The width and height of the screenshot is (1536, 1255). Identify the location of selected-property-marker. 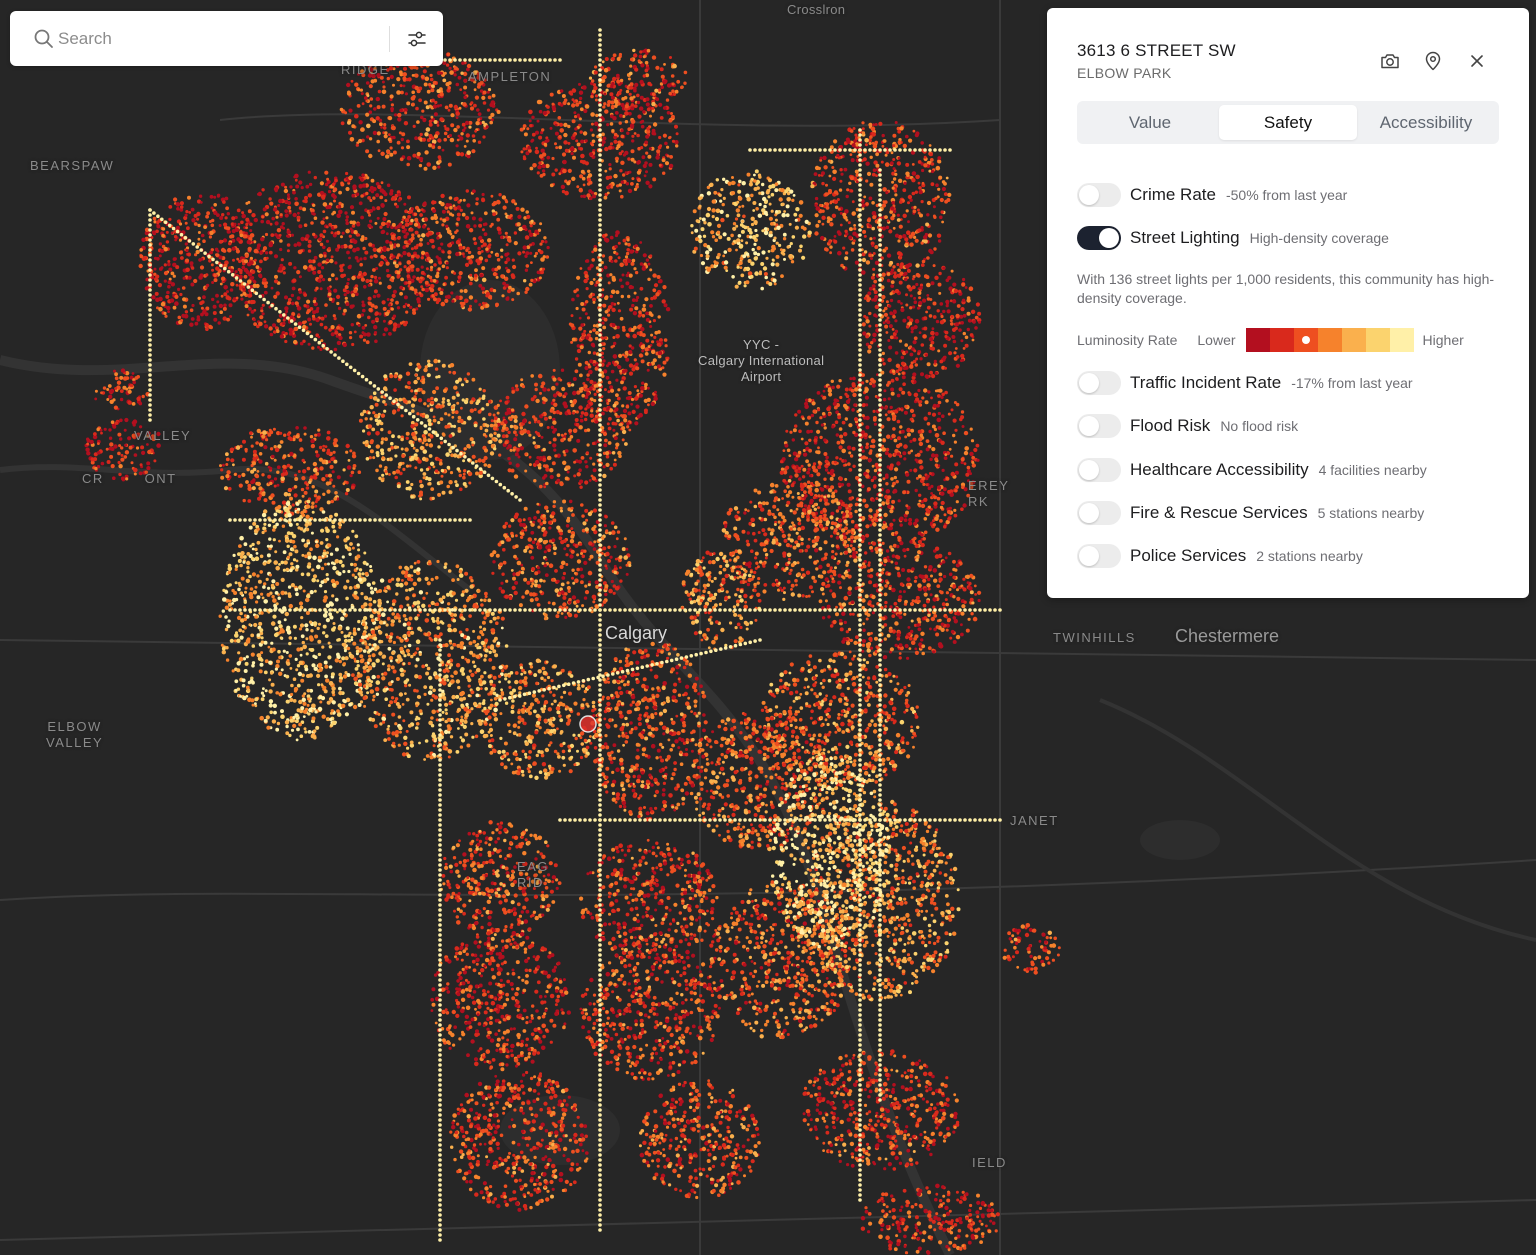
(588, 724).